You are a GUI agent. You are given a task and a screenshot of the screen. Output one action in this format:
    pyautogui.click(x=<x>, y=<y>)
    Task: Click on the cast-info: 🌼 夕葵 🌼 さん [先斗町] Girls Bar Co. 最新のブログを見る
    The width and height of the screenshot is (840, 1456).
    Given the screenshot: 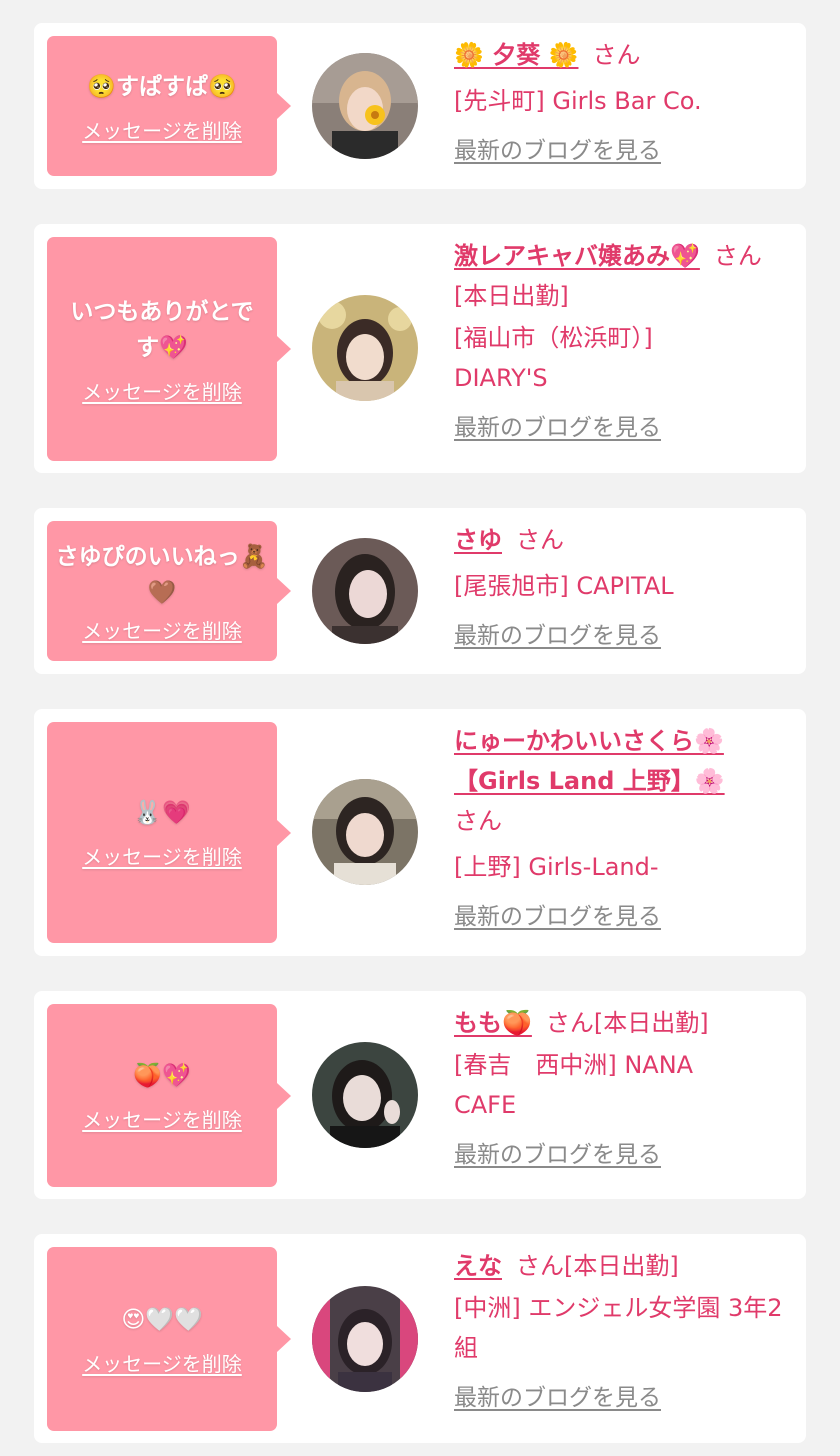 What is the action you would take?
    pyautogui.click(x=623, y=103)
    